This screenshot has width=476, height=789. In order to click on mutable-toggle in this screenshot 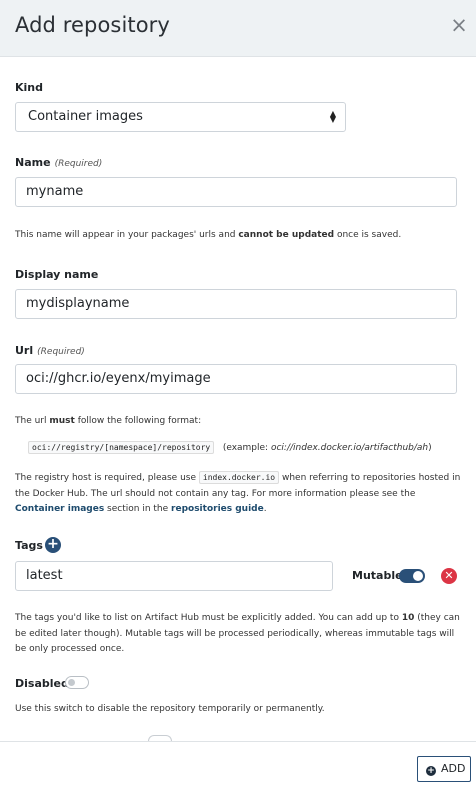, I will do `click(412, 576)`.